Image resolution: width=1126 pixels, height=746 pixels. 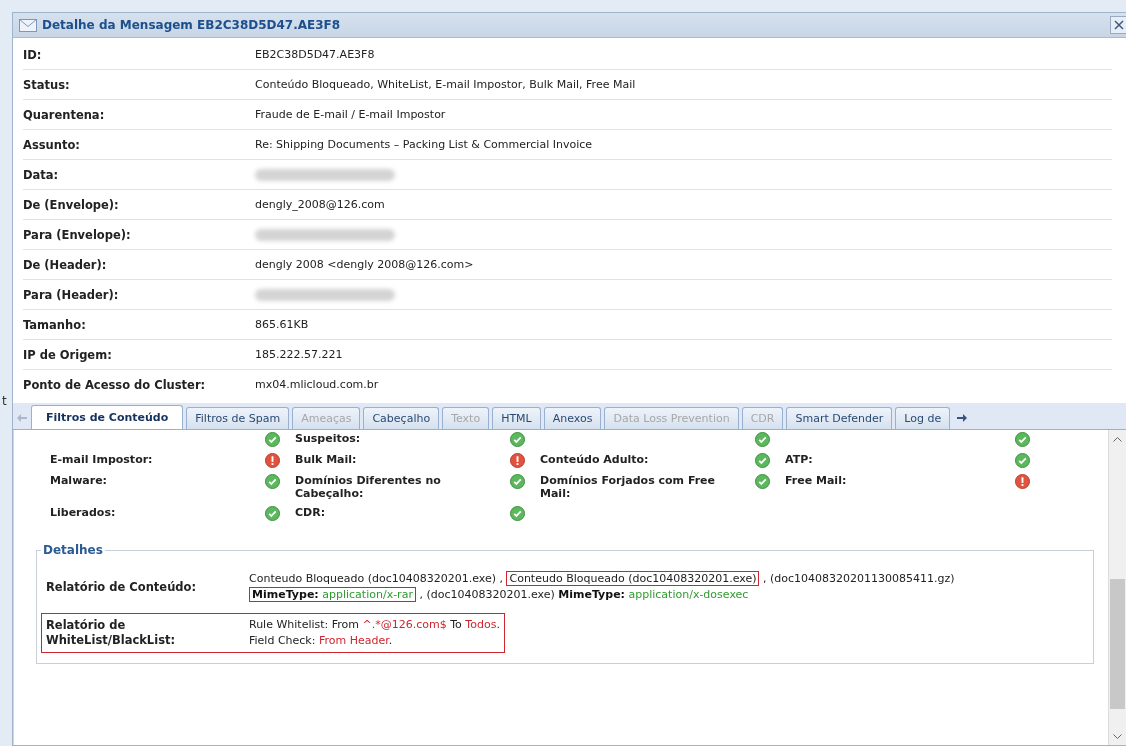 I want to click on field-label: IP de Origem:, so click(x=68, y=354).